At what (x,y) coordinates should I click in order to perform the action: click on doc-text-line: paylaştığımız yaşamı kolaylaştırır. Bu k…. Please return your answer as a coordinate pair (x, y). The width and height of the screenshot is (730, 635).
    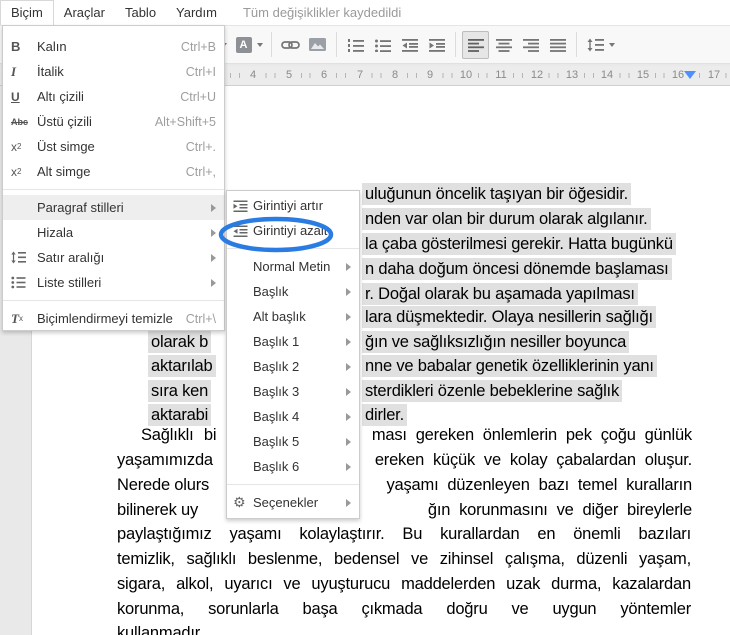
    Looking at the image, I should click on (404, 534).